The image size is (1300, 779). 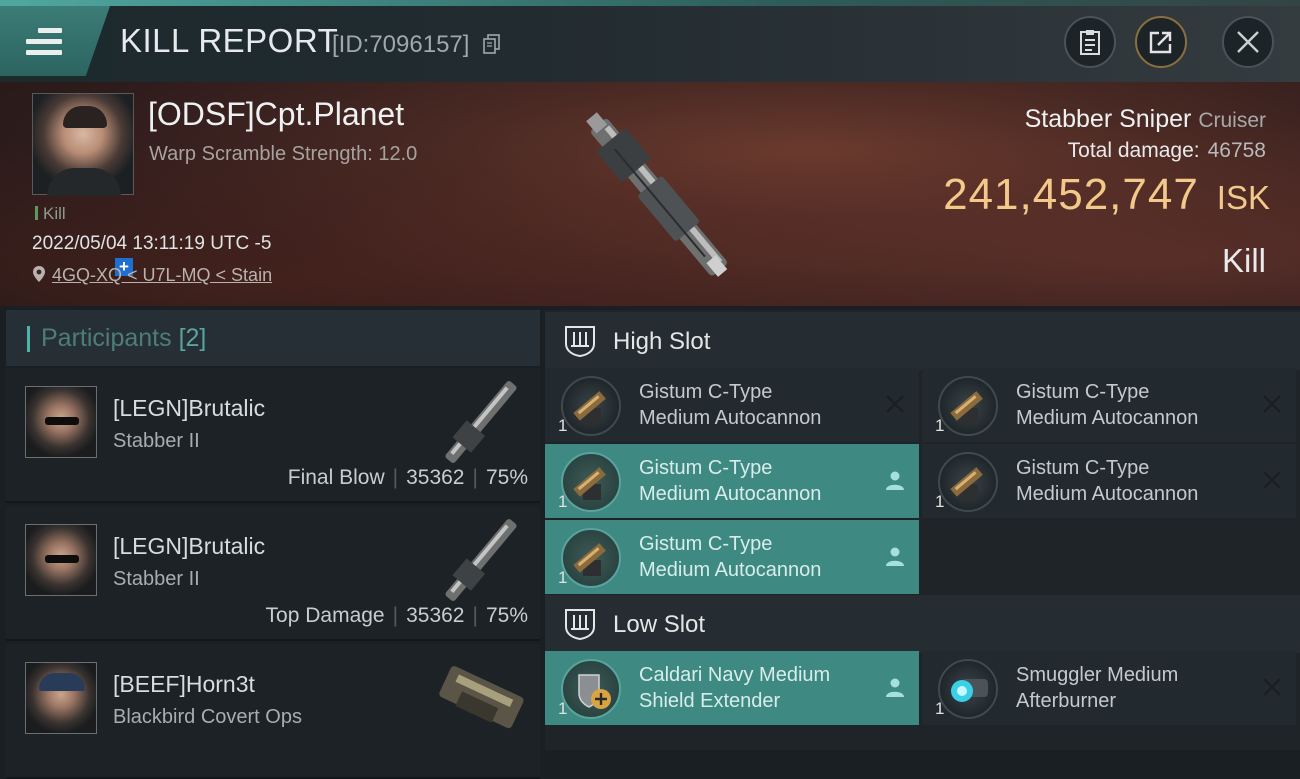 What do you see at coordinates (396, 615) in the screenshot?
I see `participant-stats: Top Damage | 35362 | 75%` at bounding box center [396, 615].